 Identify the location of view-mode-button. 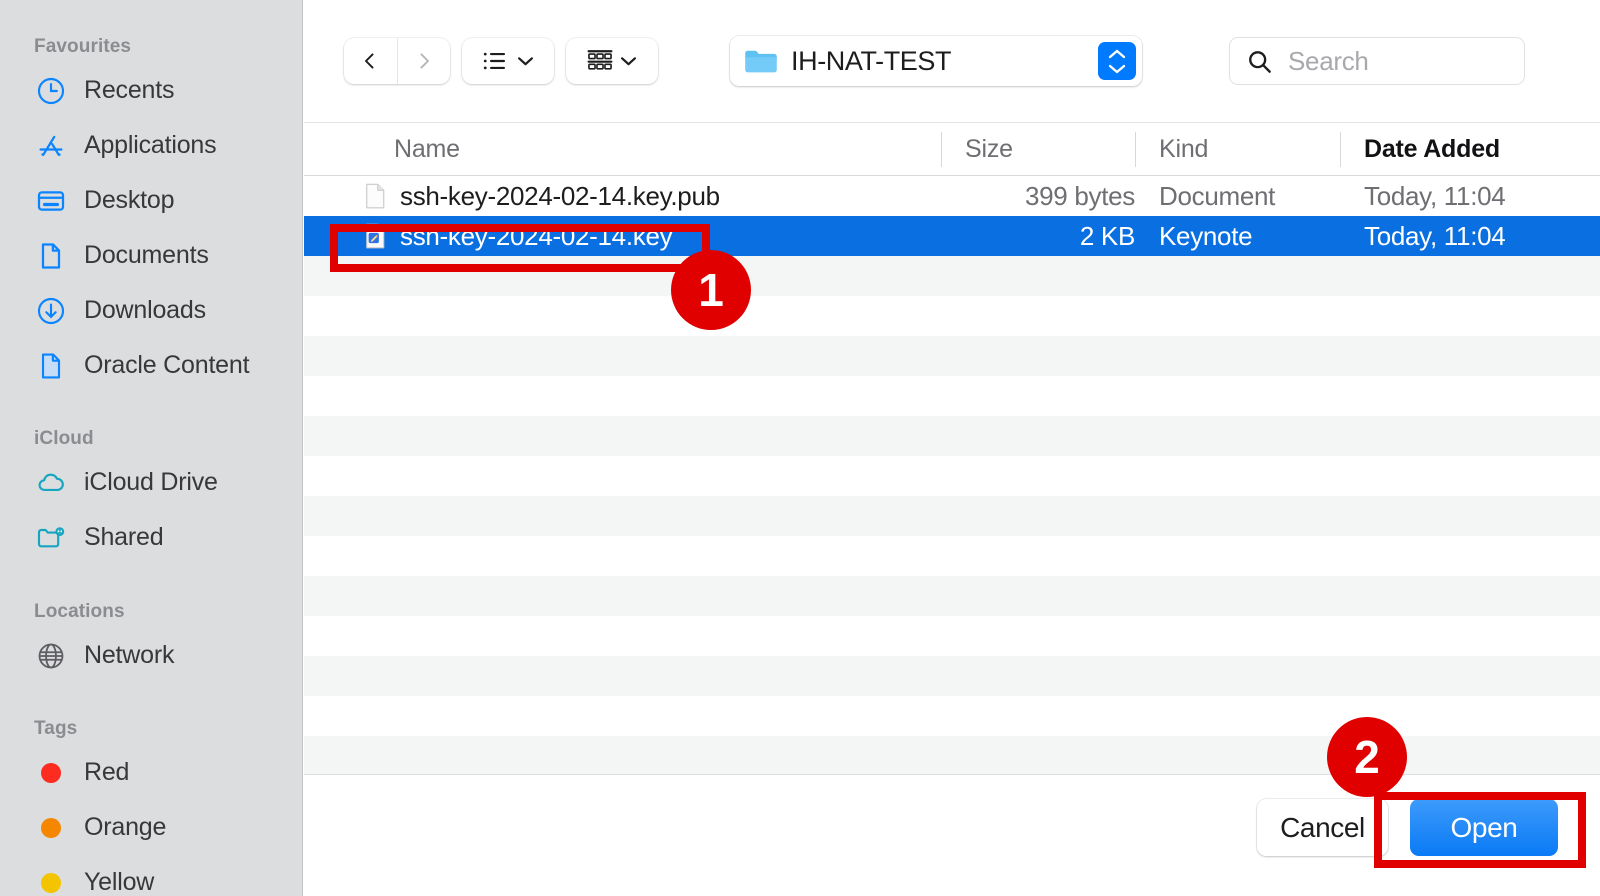
(508, 61).